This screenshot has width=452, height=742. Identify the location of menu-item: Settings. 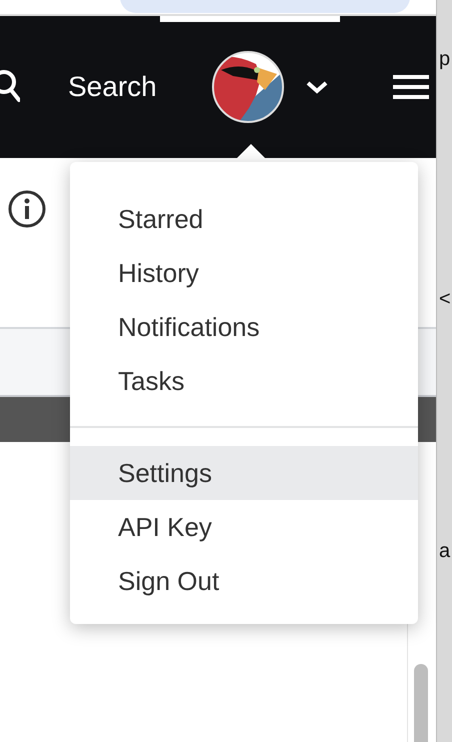
(244, 473).